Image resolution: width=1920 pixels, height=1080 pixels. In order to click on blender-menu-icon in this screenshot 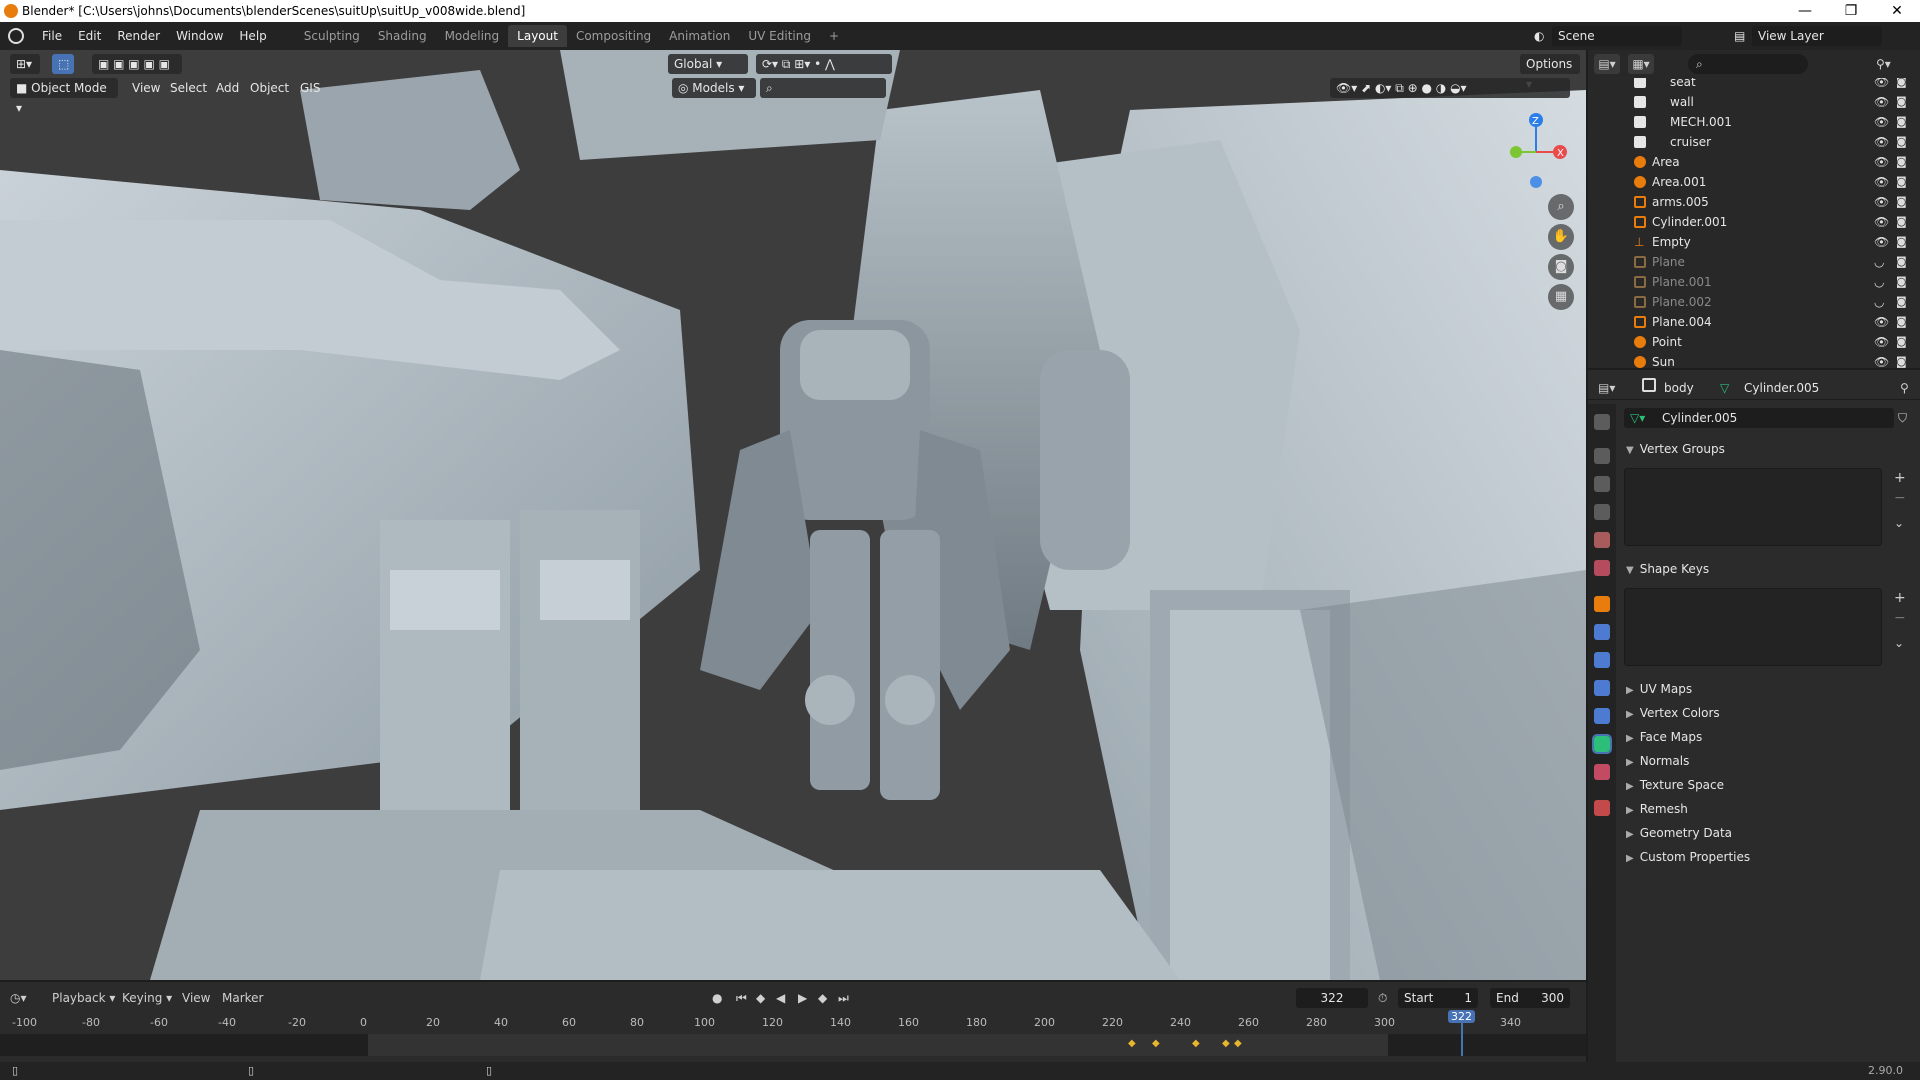, I will do `click(16, 36)`.